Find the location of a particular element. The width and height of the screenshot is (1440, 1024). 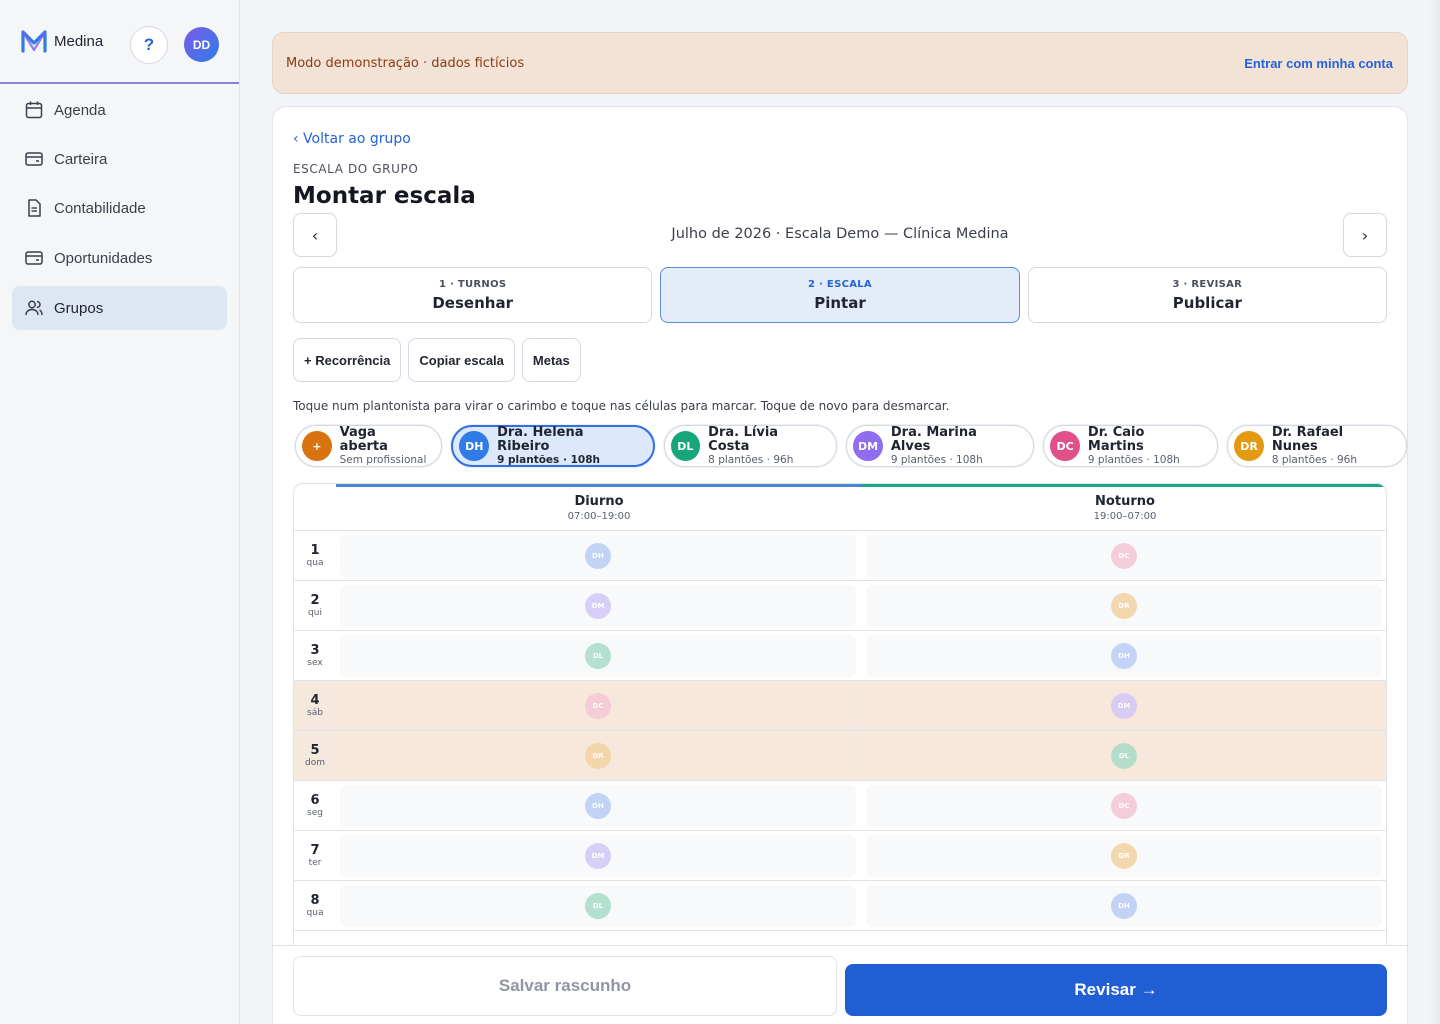

shift-cell-diurno: DC is located at coordinates (598, 706).